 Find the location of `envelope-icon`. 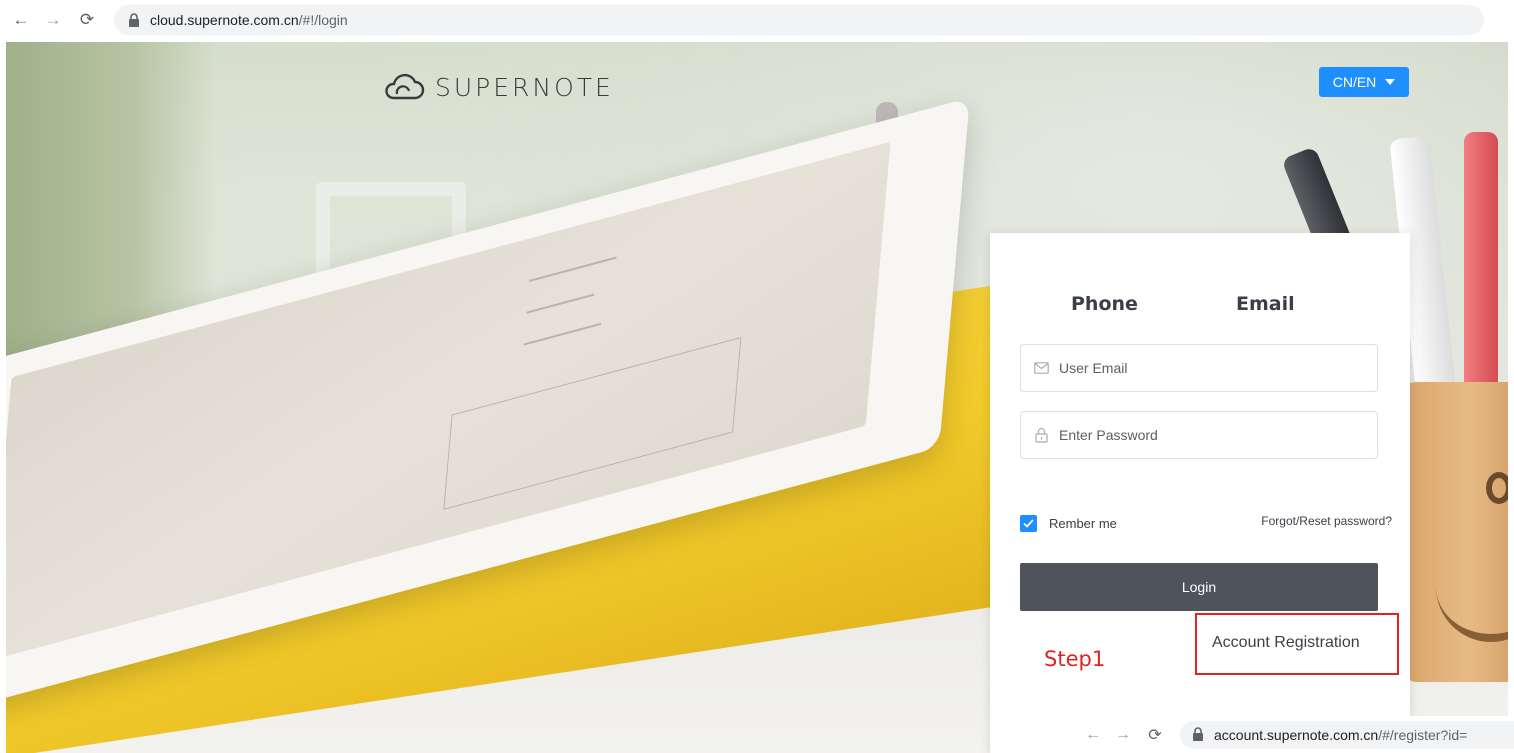

envelope-icon is located at coordinates (1041, 368).